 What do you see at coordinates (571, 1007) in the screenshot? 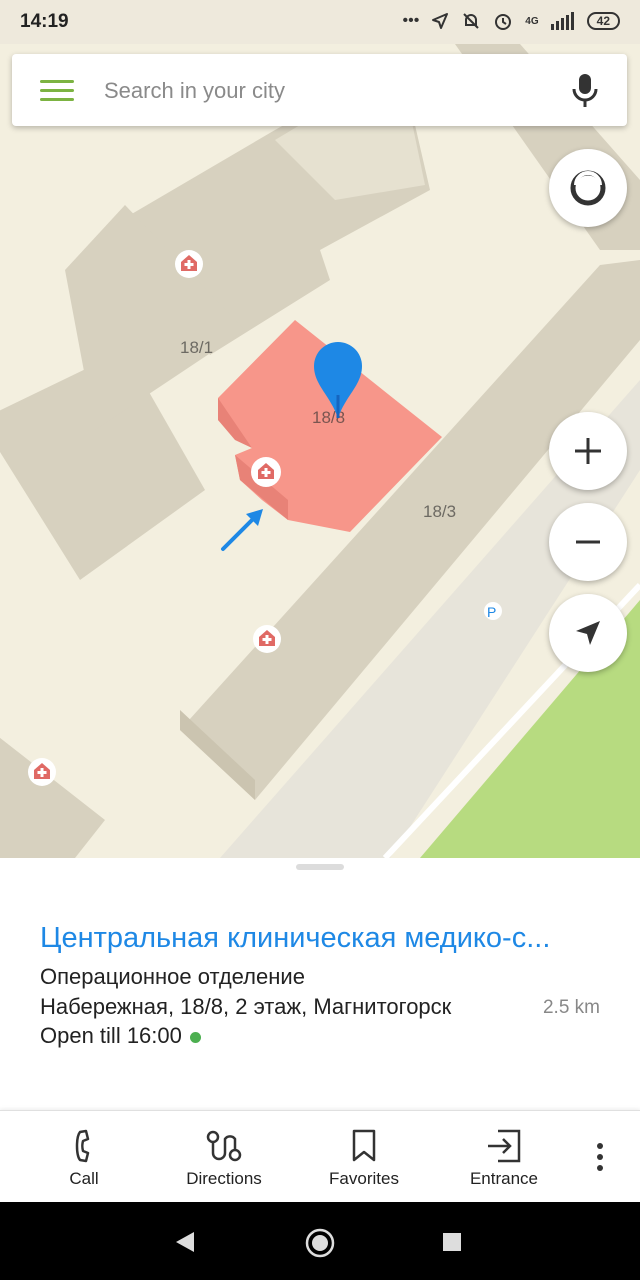
I see `place-distance: 2.5 km` at bounding box center [571, 1007].